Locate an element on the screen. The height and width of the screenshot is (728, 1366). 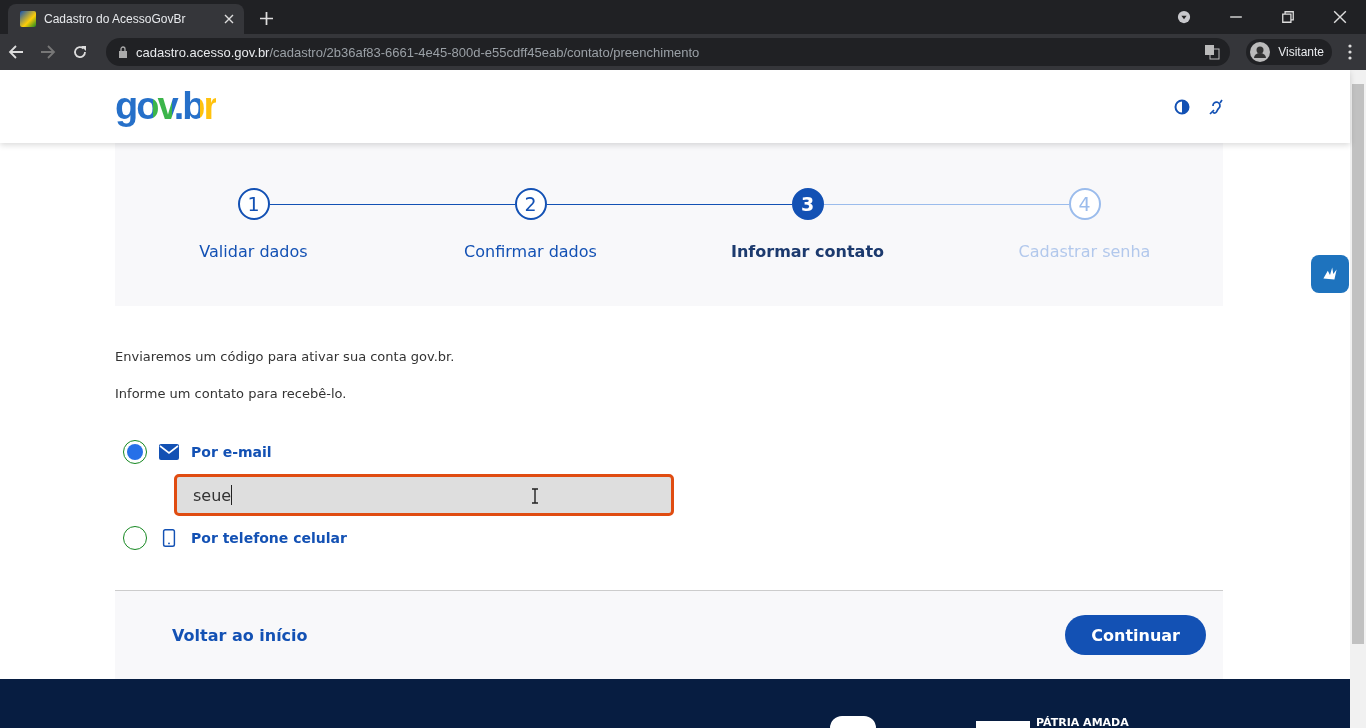
menu-icon is located at coordinates (1350, 52).